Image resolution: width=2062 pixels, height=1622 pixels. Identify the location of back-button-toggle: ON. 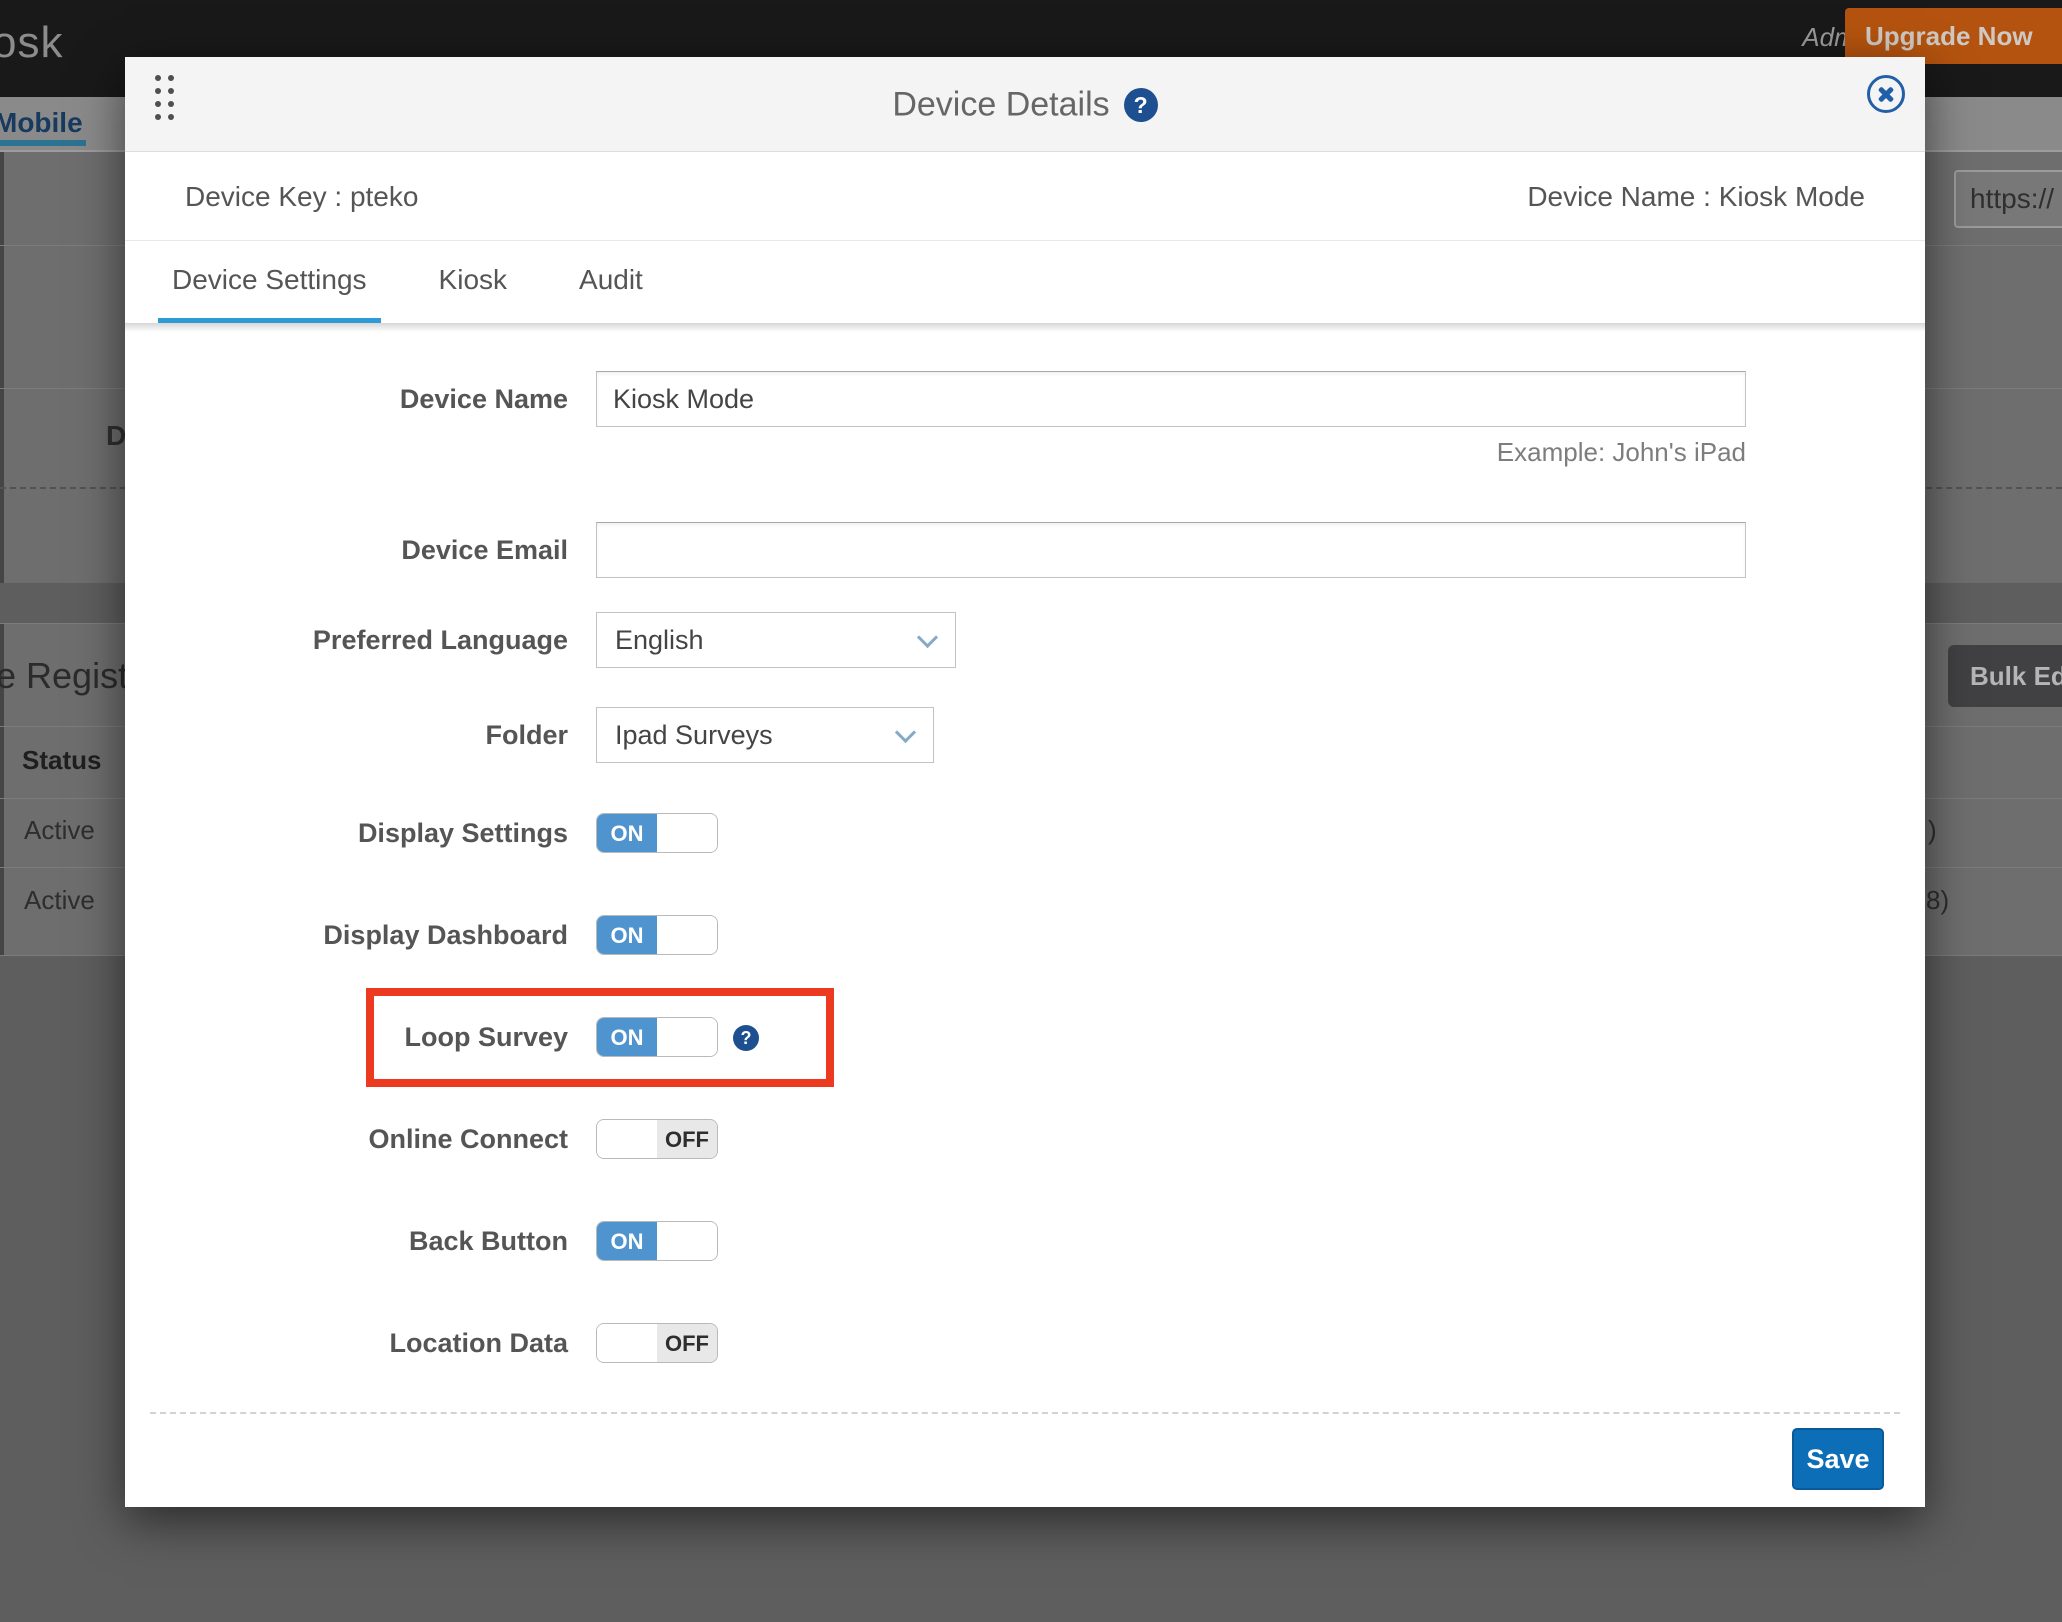
(657, 1241).